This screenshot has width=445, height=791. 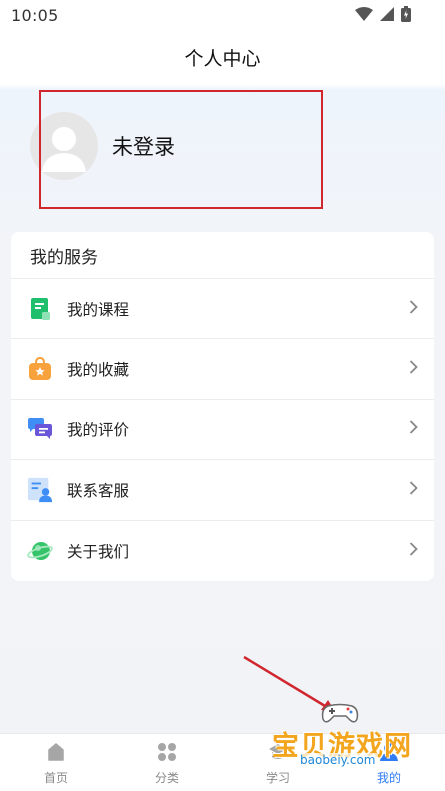 What do you see at coordinates (340, 713) in the screenshot?
I see `gamepad-logo-icon` at bounding box center [340, 713].